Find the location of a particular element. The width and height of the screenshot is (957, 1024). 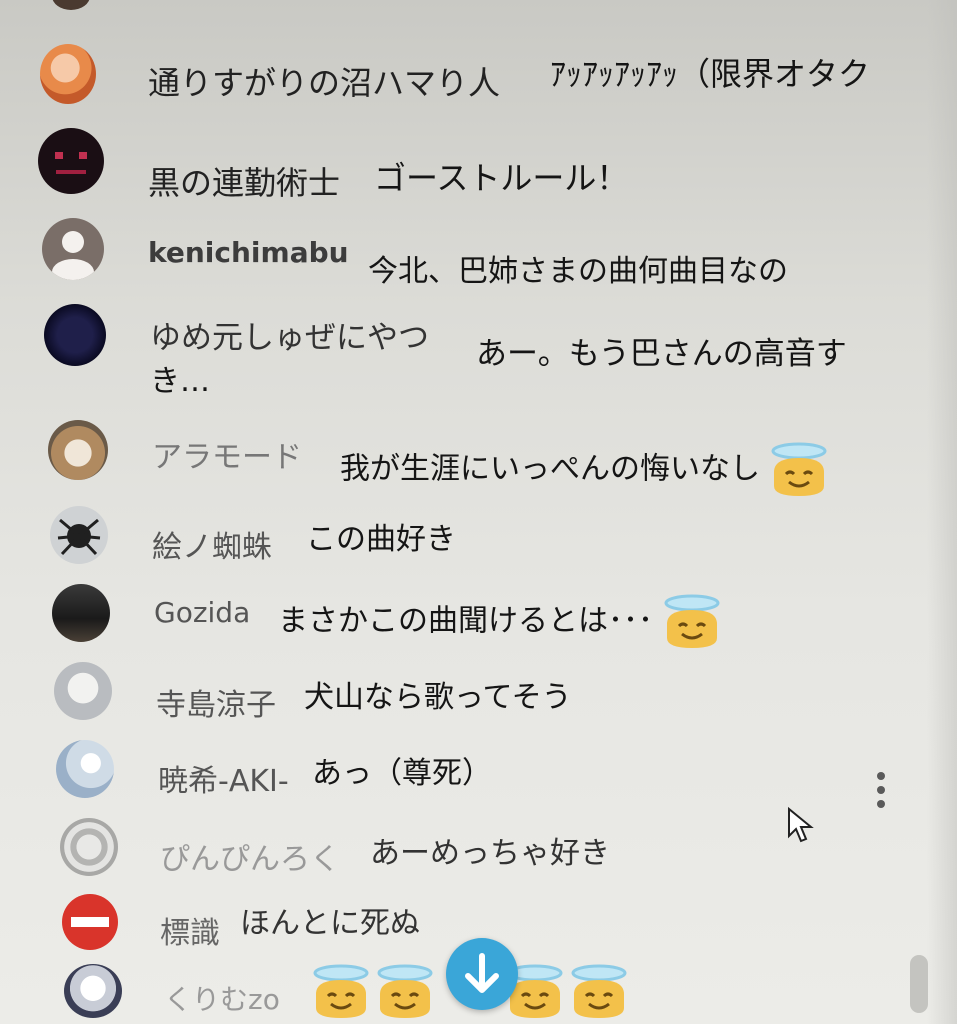

chat-author: 寺島涼子 is located at coordinates (216, 705).